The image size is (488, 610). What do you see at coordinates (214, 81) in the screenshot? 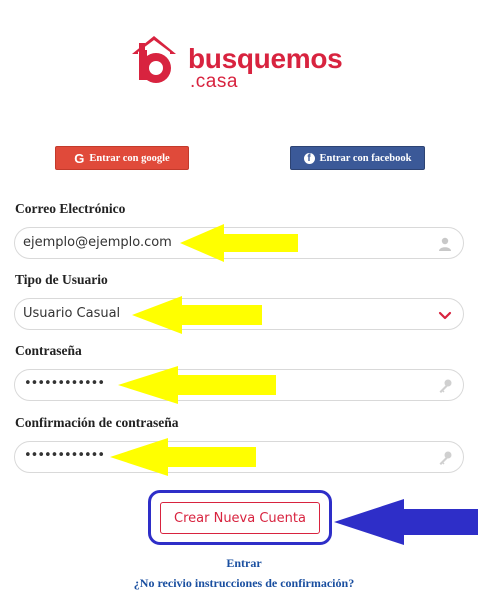
I see `brand-subname: .casa` at bounding box center [214, 81].